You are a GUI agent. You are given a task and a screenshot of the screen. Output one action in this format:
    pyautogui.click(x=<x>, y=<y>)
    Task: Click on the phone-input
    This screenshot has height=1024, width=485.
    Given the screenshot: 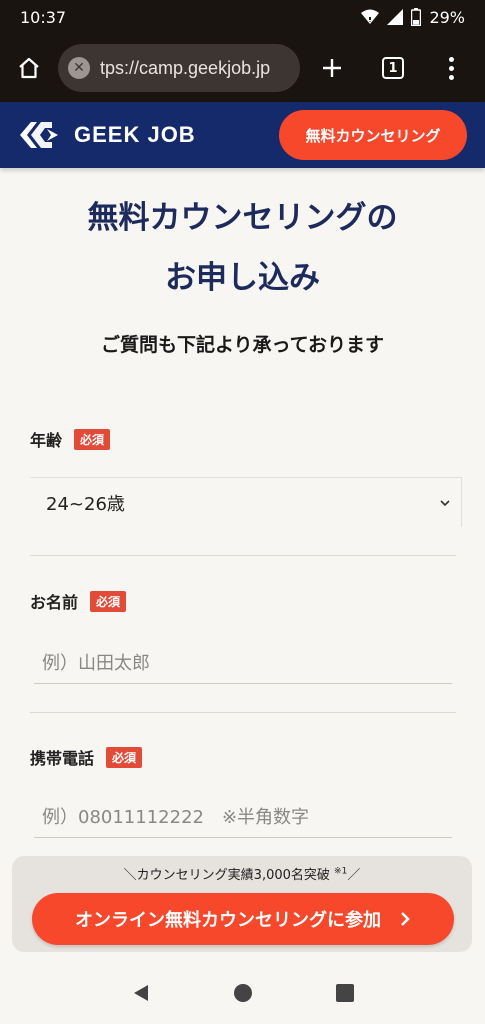 What is the action you would take?
    pyautogui.click(x=243, y=818)
    